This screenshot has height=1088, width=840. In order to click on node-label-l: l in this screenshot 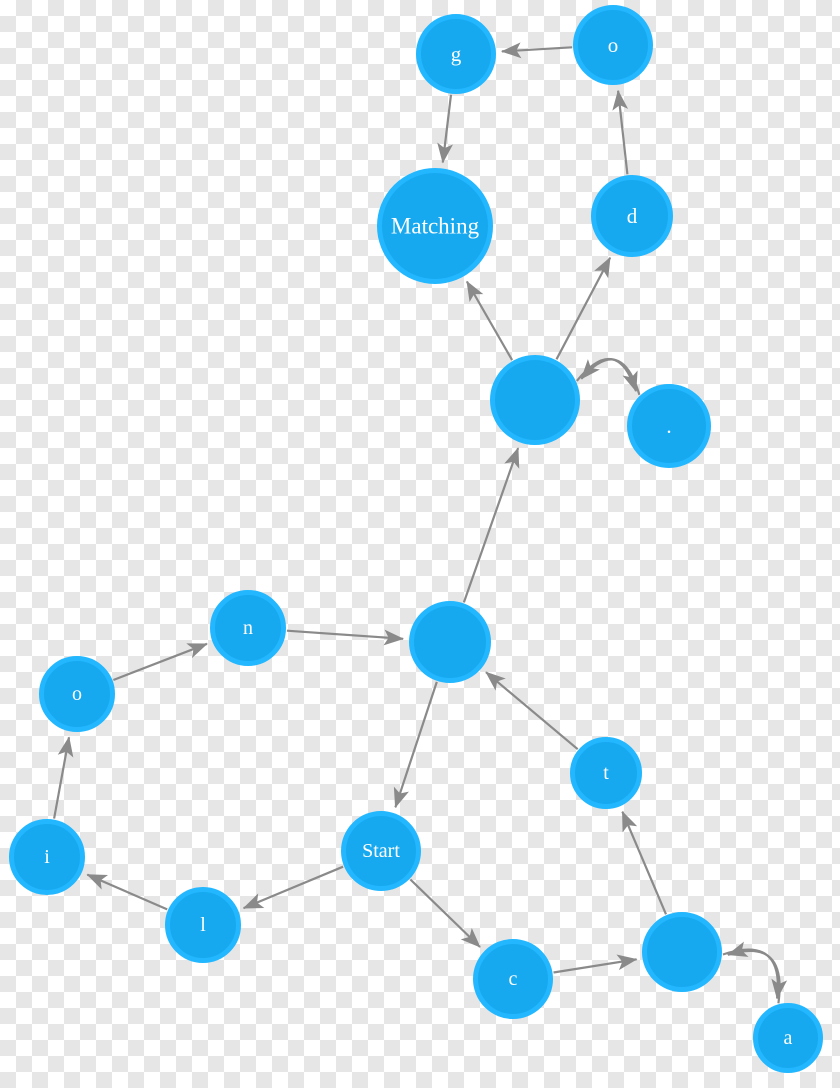, I will do `click(203, 925)`.